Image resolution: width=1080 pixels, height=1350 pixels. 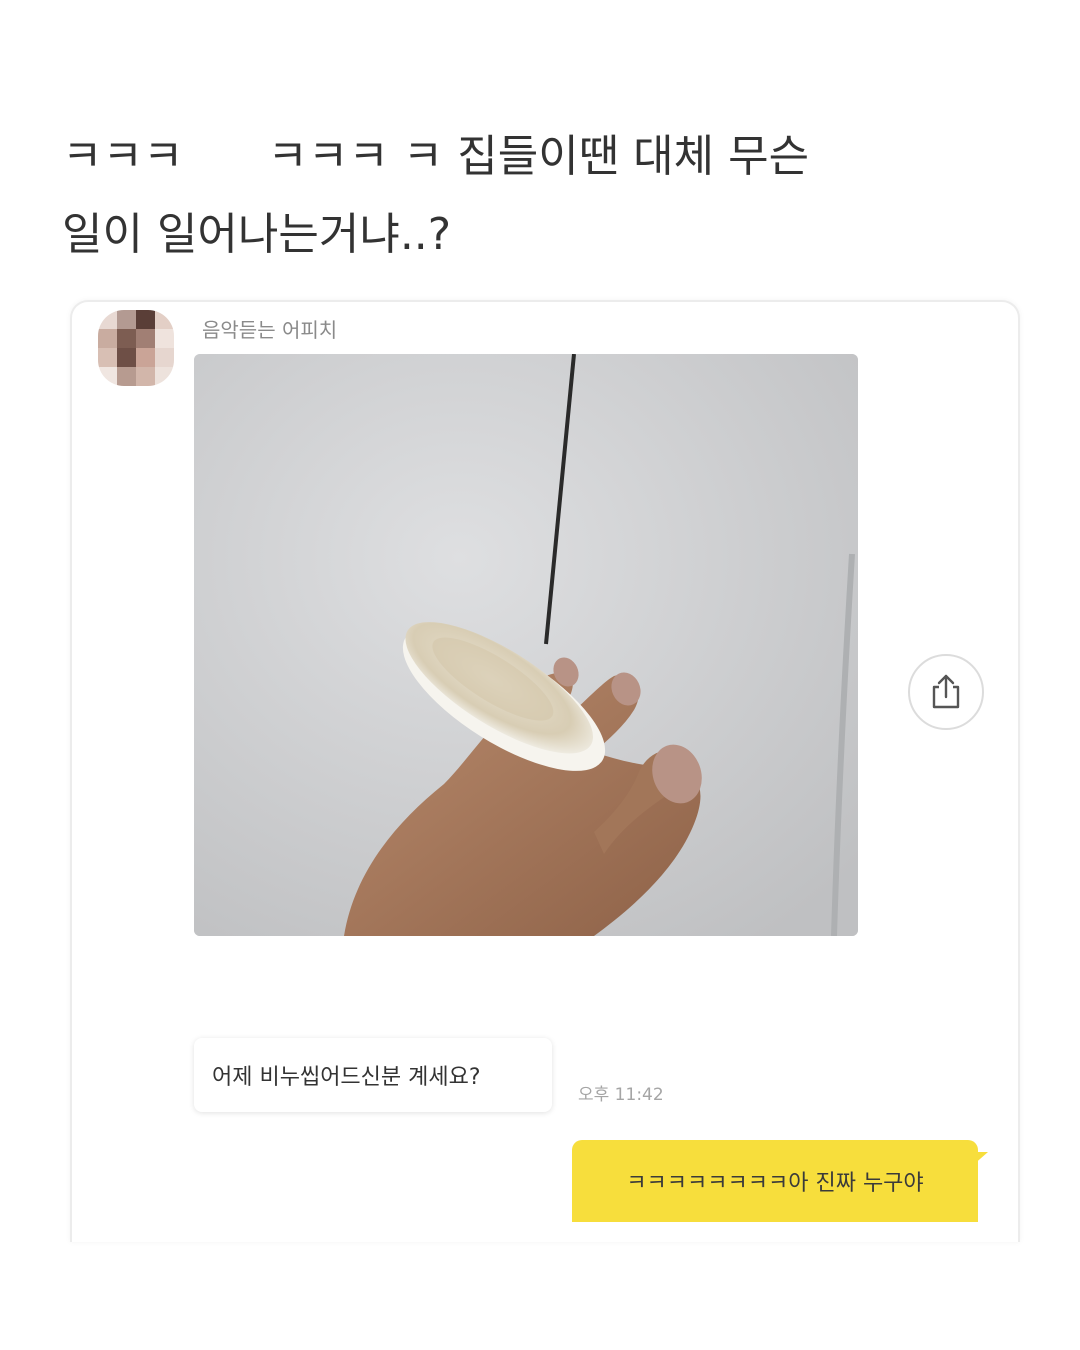 What do you see at coordinates (980, 1159) in the screenshot?
I see `outgoing-bubble-tail` at bounding box center [980, 1159].